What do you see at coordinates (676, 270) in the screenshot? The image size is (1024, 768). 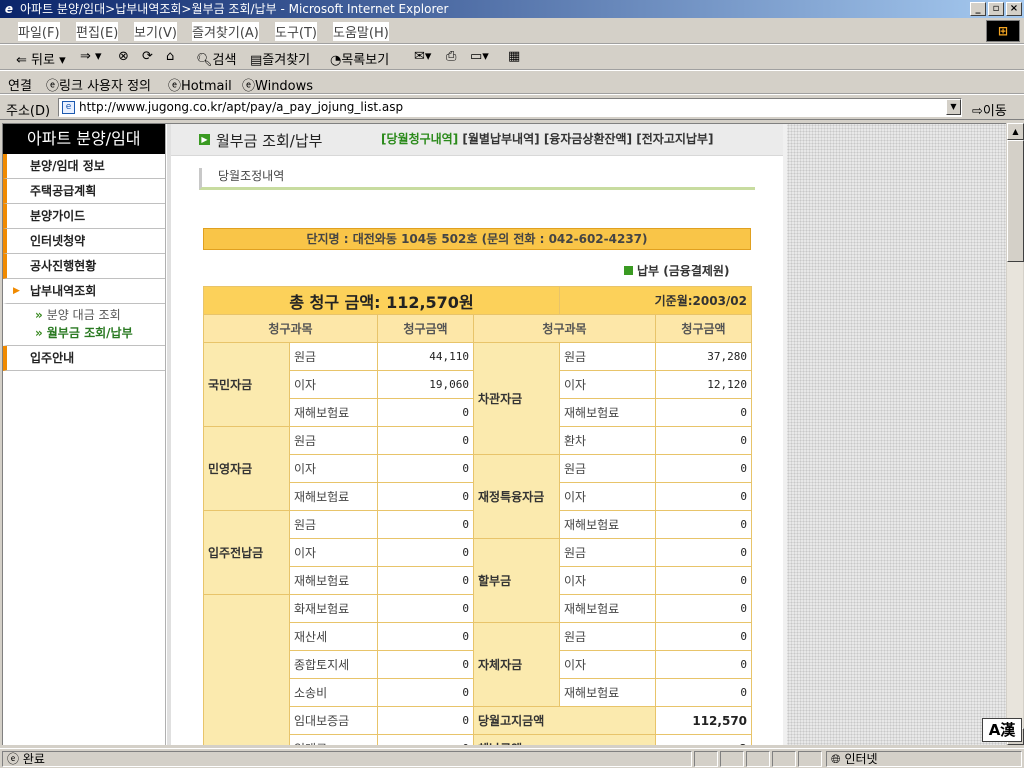 I see `pay-link: 납부 (금융결제원)` at bounding box center [676, 270].